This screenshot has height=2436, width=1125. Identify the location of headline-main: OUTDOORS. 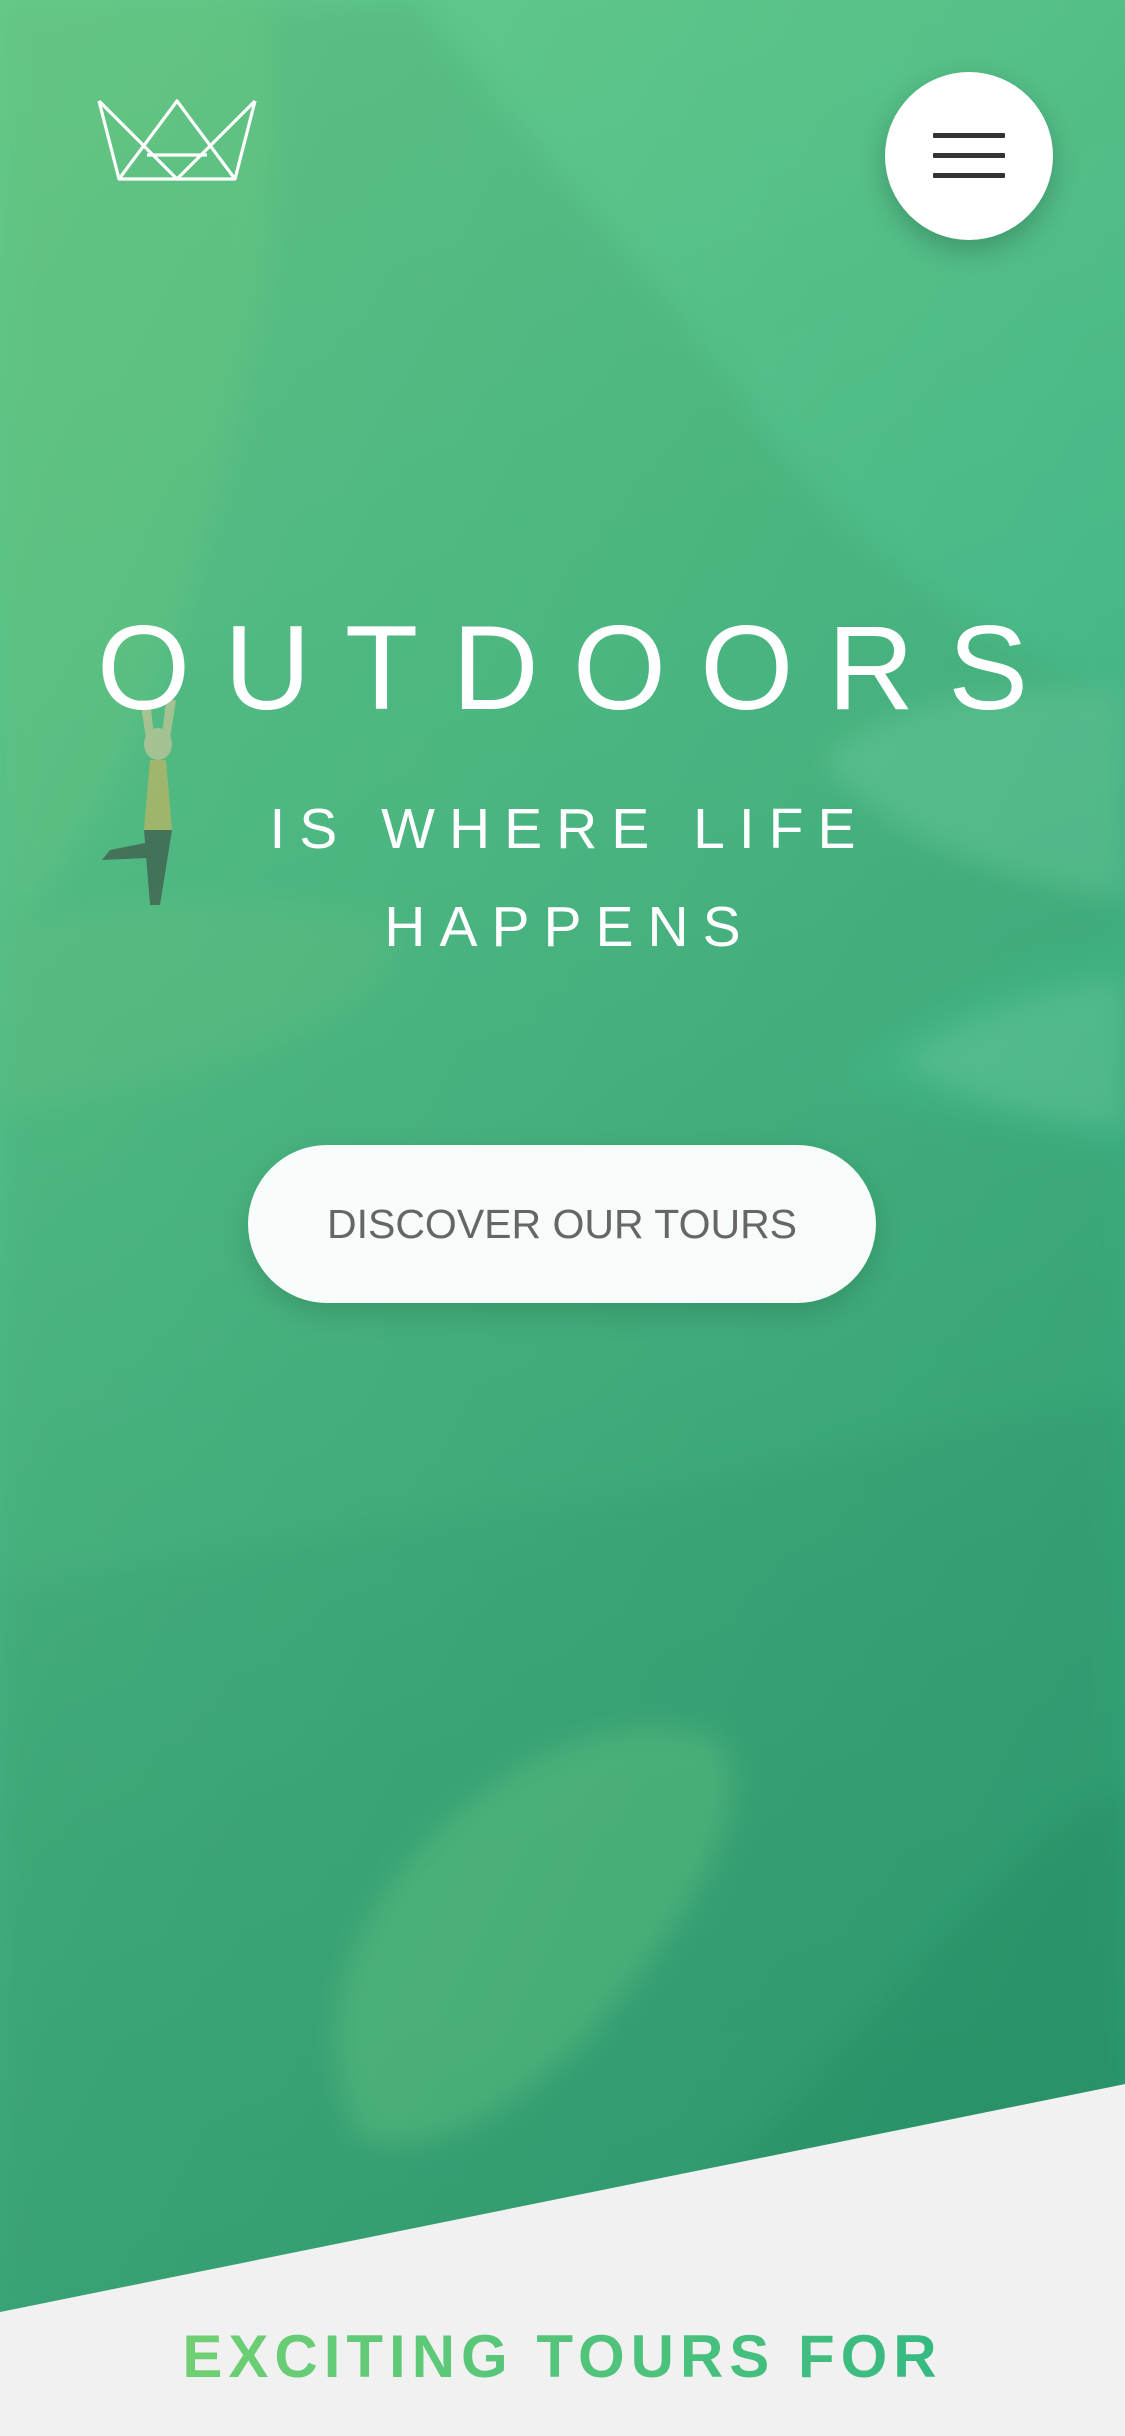
(579, 668).